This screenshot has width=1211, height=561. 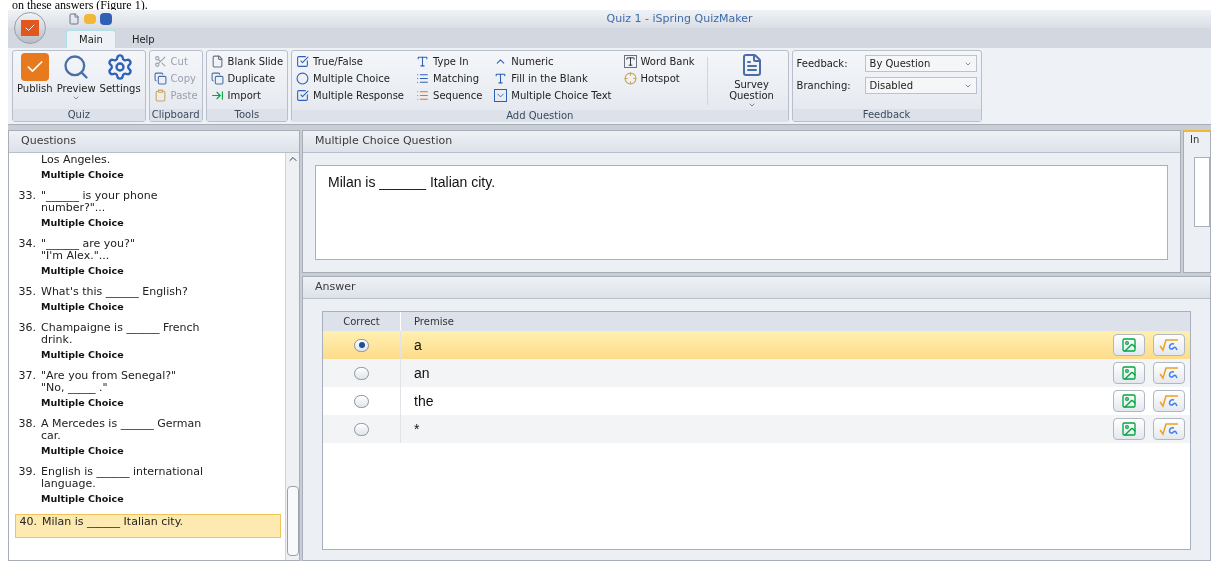 What do you see at coordinates (74, 19) in the screenshot?
I see `new-file-icon` at bounding box center [74, 19].